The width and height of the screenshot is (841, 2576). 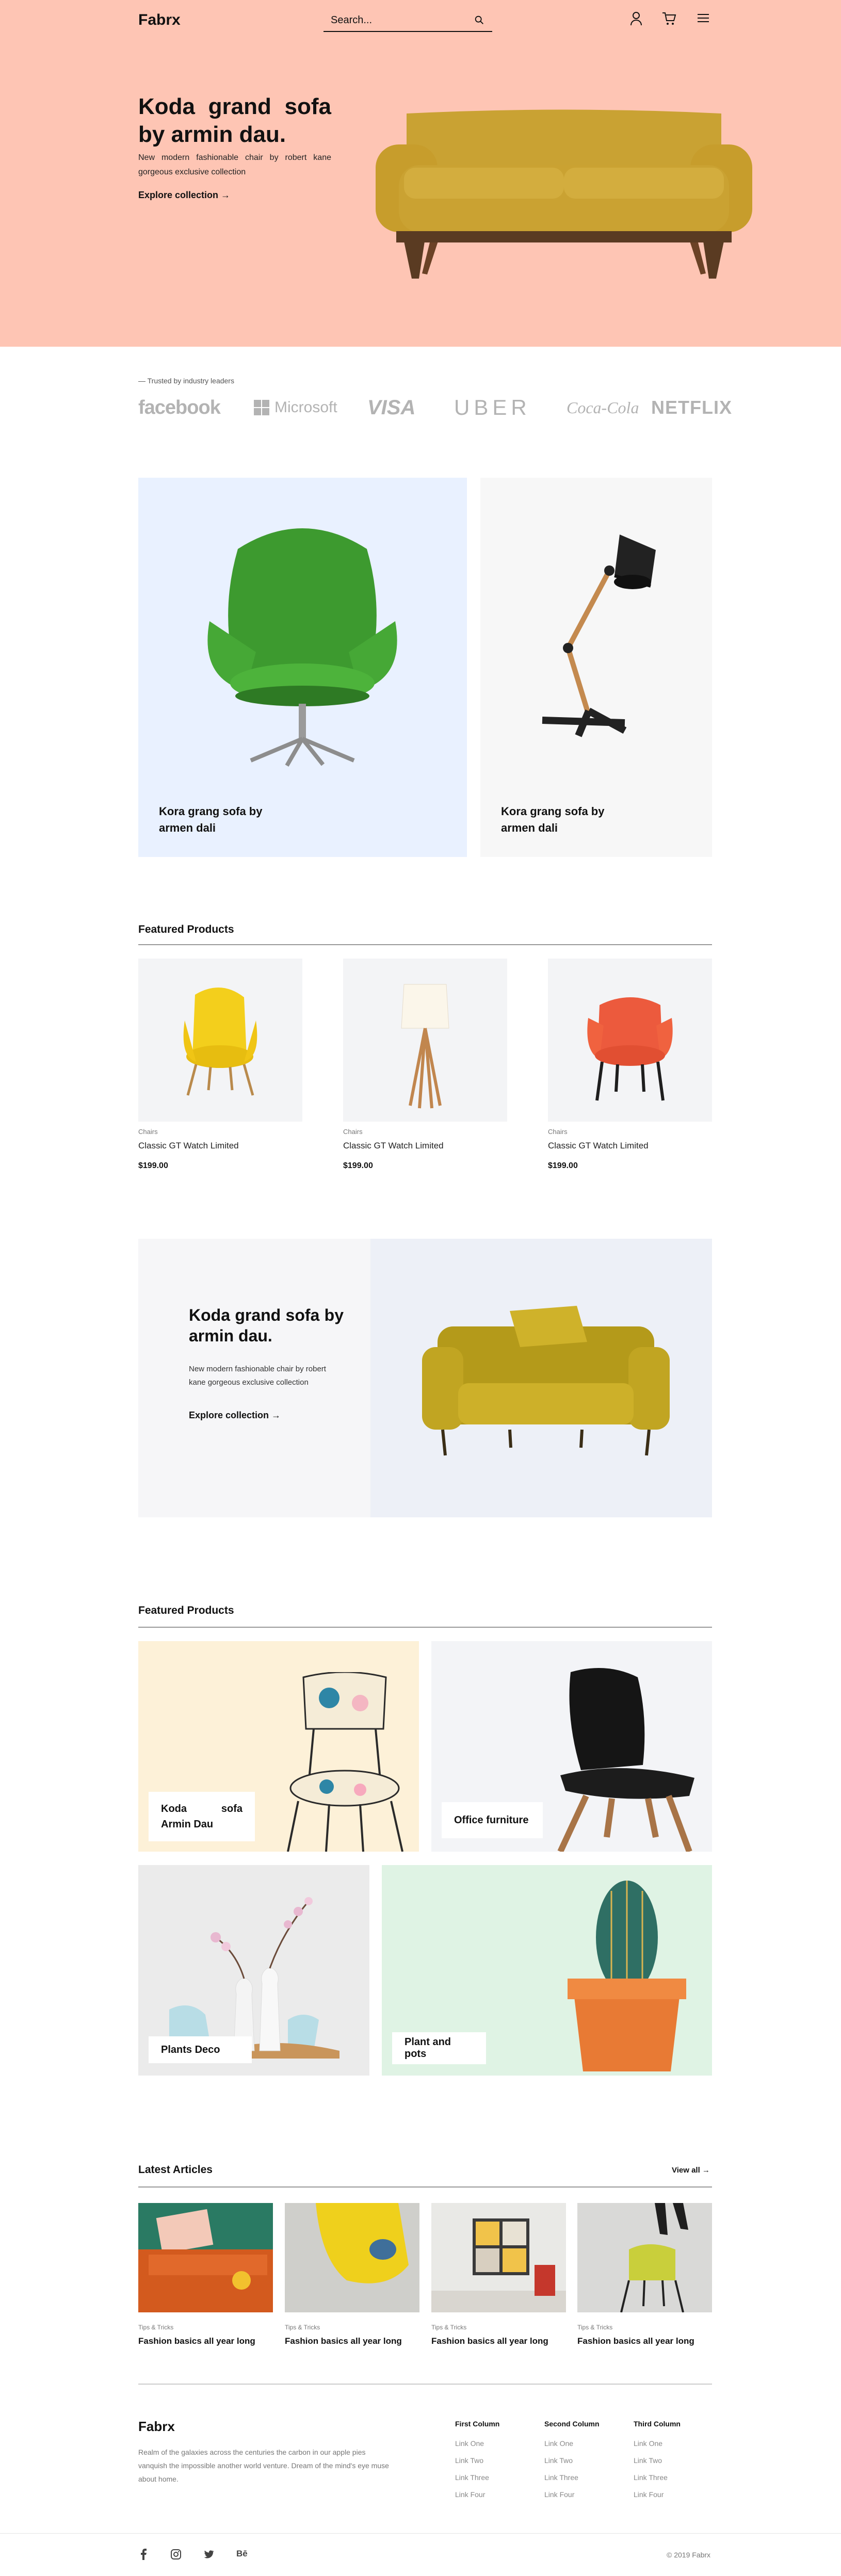 I want to click on orange-chair-image, so click(x=630, y=1049).